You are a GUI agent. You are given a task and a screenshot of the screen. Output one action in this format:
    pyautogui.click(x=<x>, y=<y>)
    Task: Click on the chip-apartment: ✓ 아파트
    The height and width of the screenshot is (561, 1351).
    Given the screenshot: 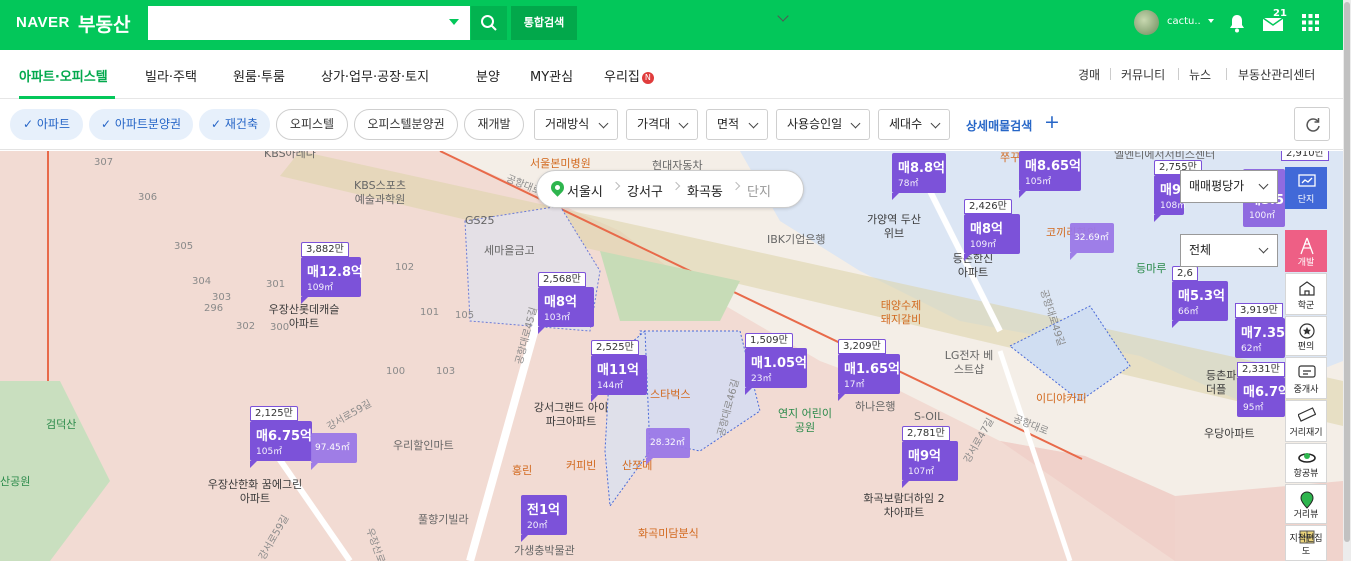 What is the action you would take?
    pyautogui.click(x=46, y=124)
    